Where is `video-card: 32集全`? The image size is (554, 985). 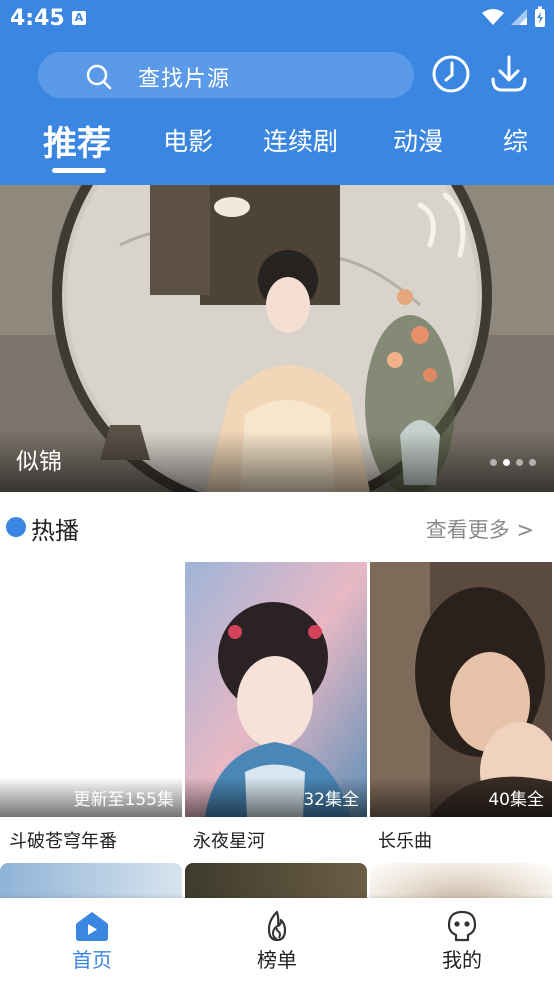 video-card: 32集全 is located at coordinates (276, 689).